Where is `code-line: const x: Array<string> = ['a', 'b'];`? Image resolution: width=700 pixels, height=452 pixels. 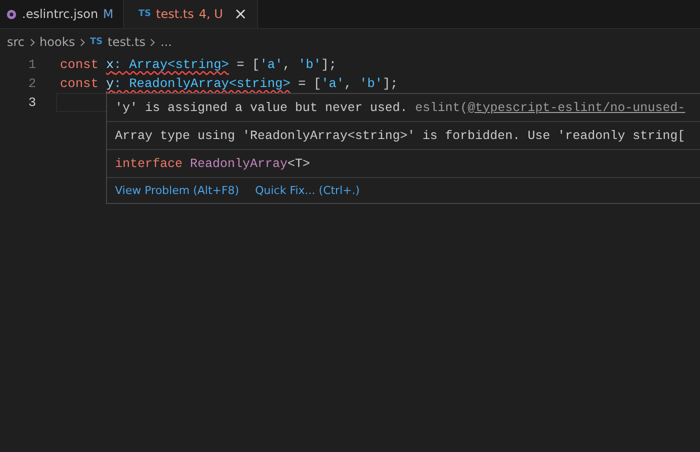 code-line: const x: Array<string> = ['a', 'b']; is located at coordinates (198, 64).